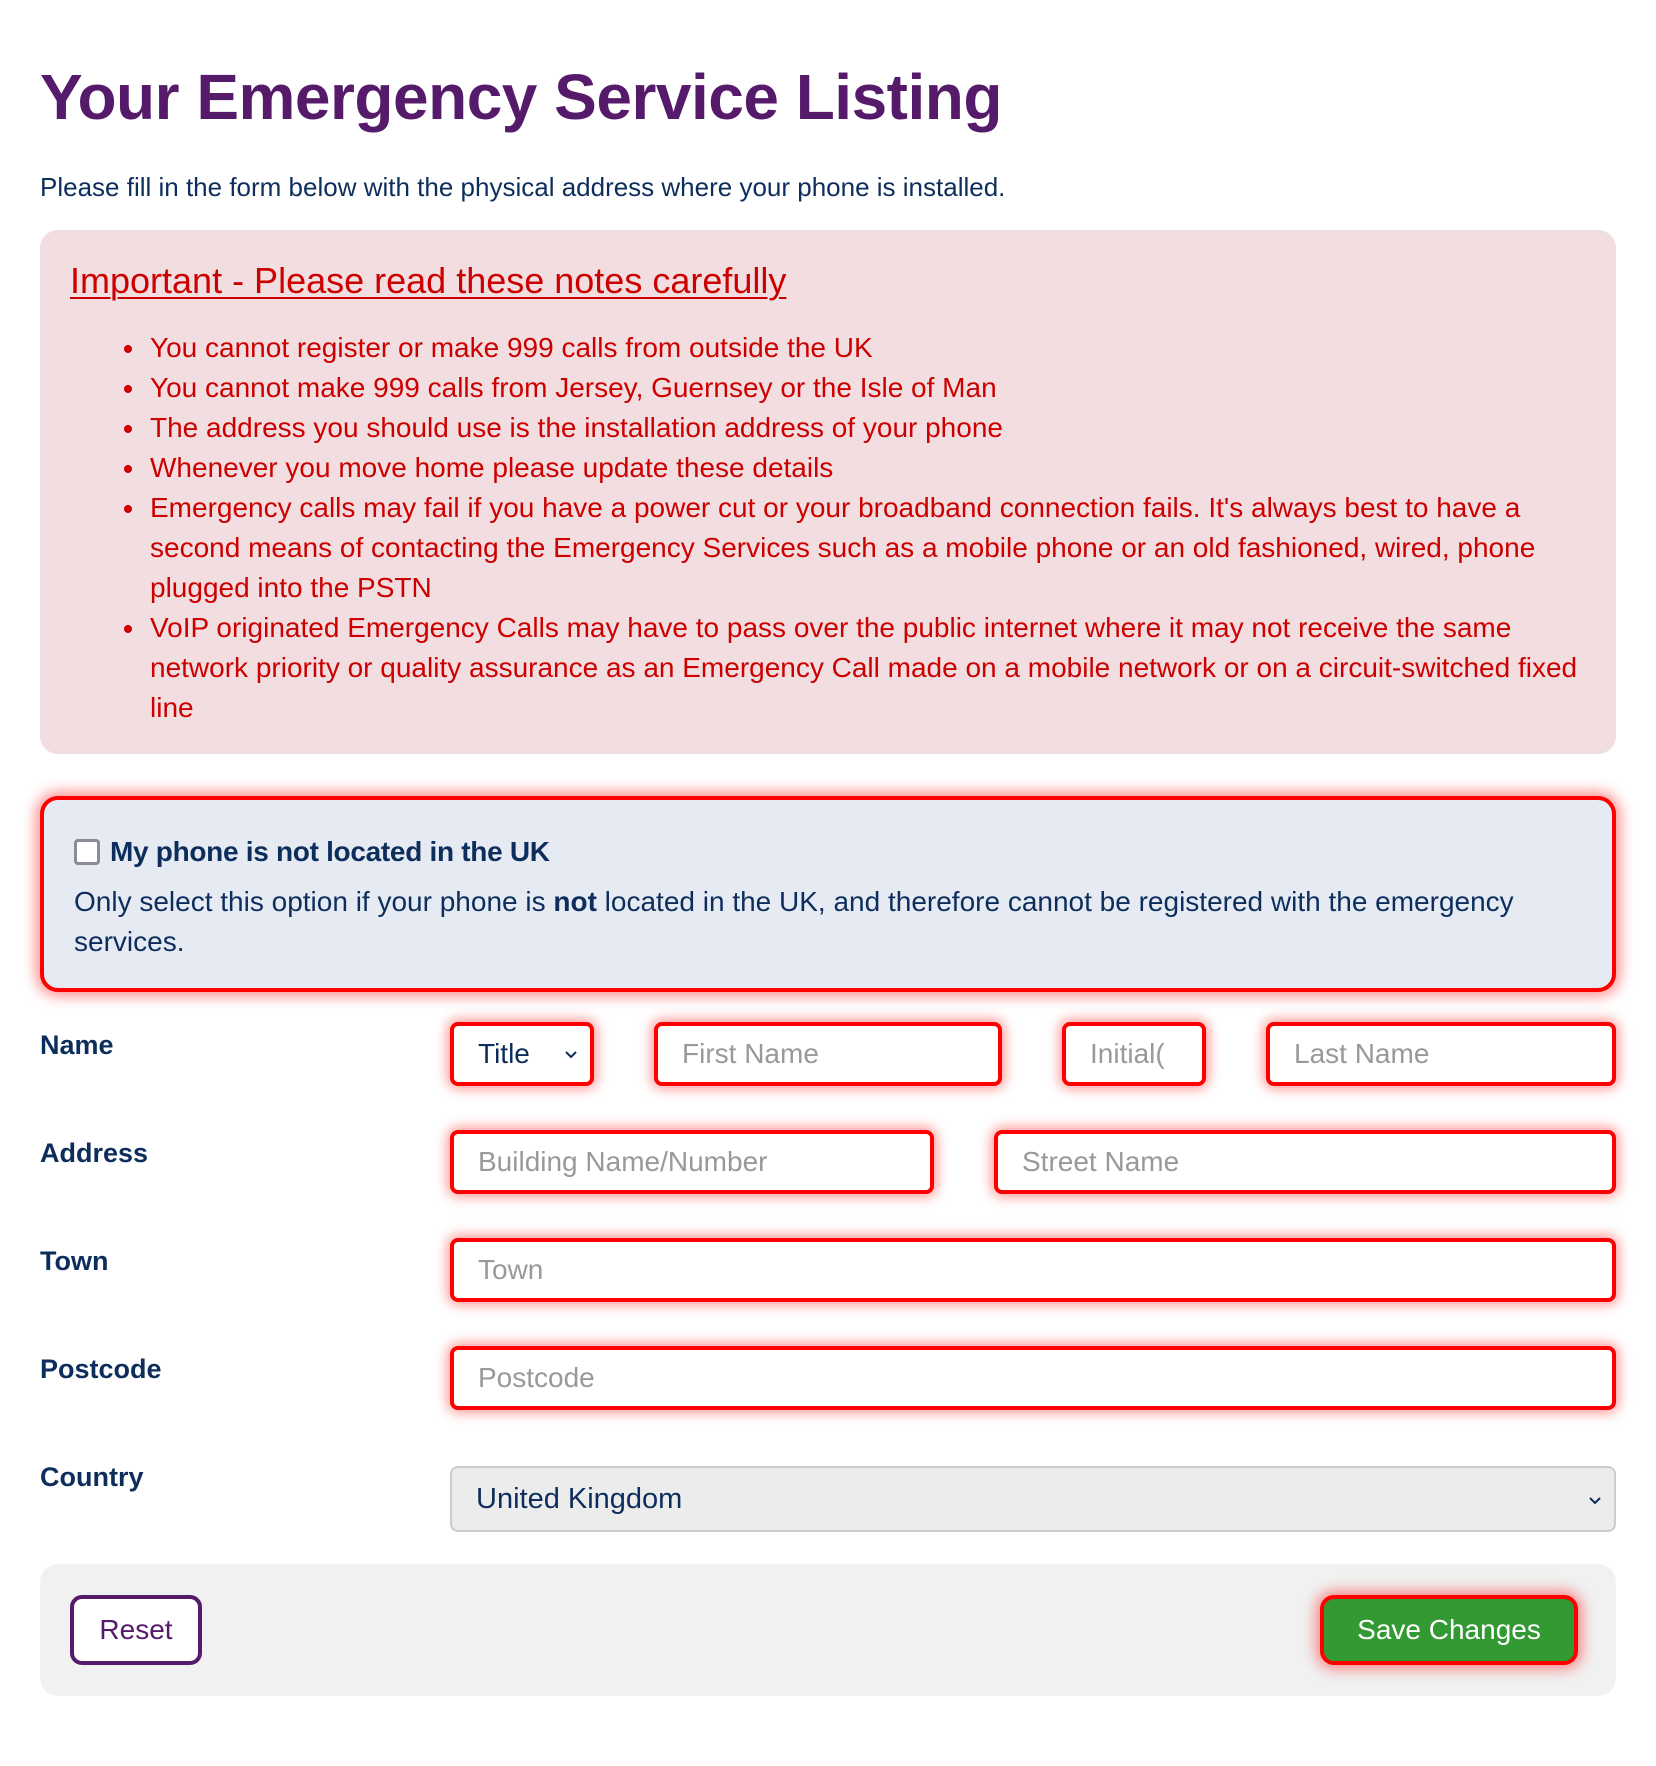  What do you see at coordinates (101, 1369) in the screenshot?
I see `postcode-label: Postcode` at bounding box center [101, 1369].